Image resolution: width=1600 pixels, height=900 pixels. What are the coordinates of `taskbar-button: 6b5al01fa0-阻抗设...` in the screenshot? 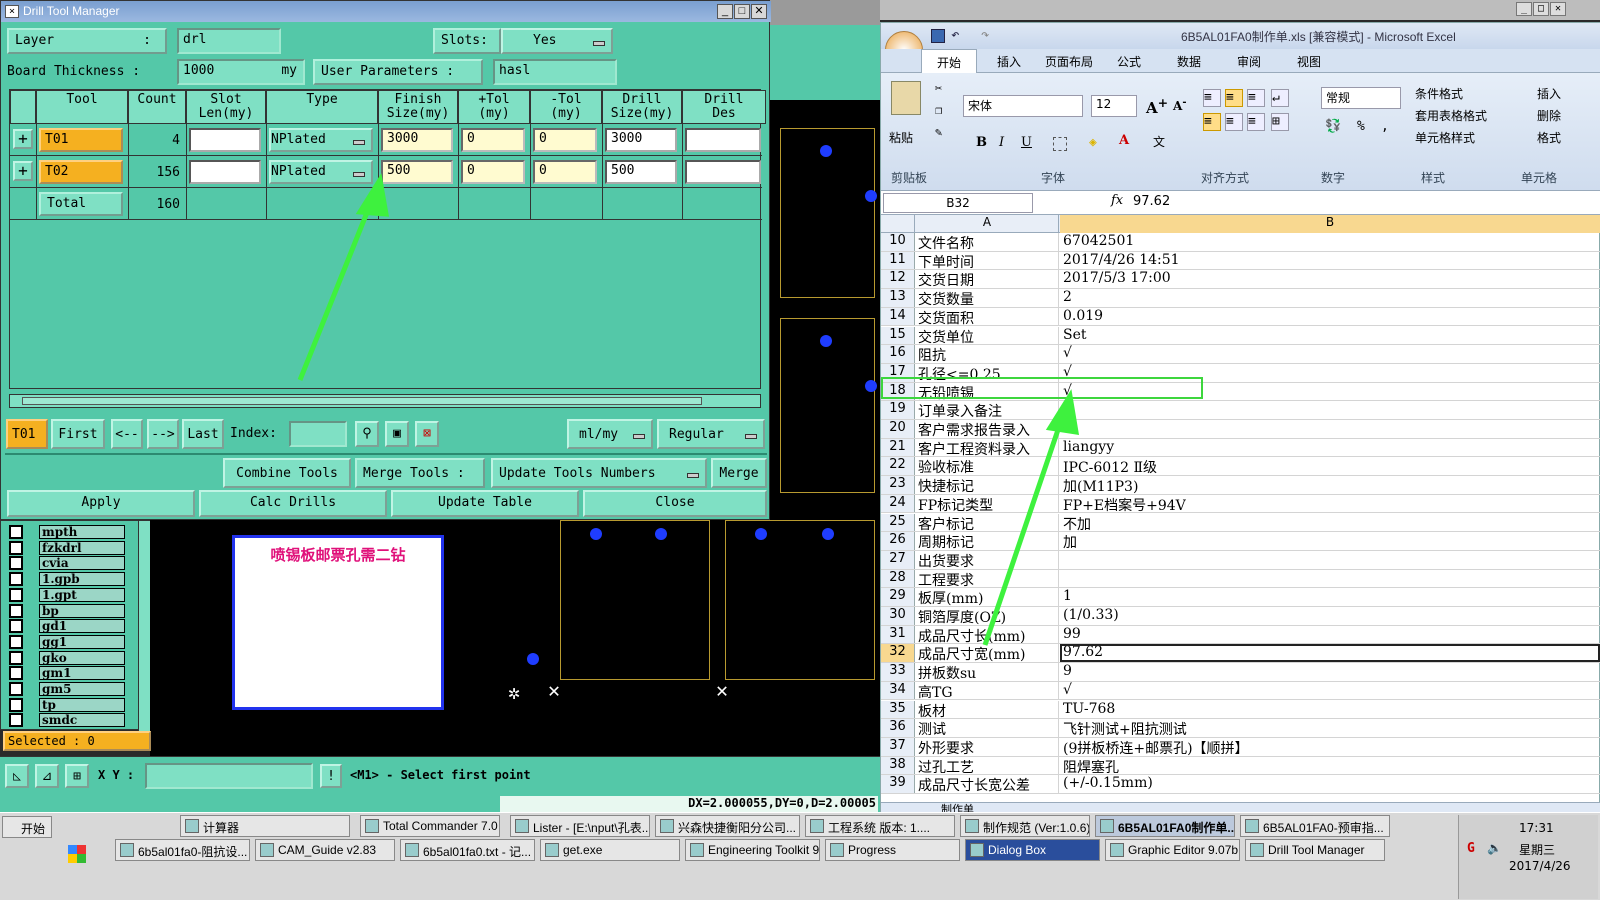 It's located at (182, 850).